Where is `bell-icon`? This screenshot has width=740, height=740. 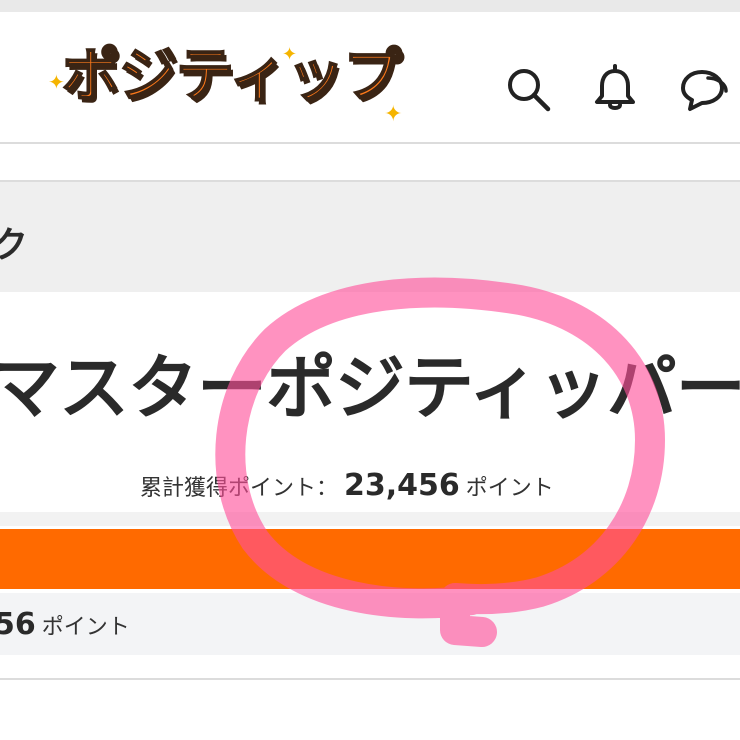
bell-icon is located at coordinates (615, 89).